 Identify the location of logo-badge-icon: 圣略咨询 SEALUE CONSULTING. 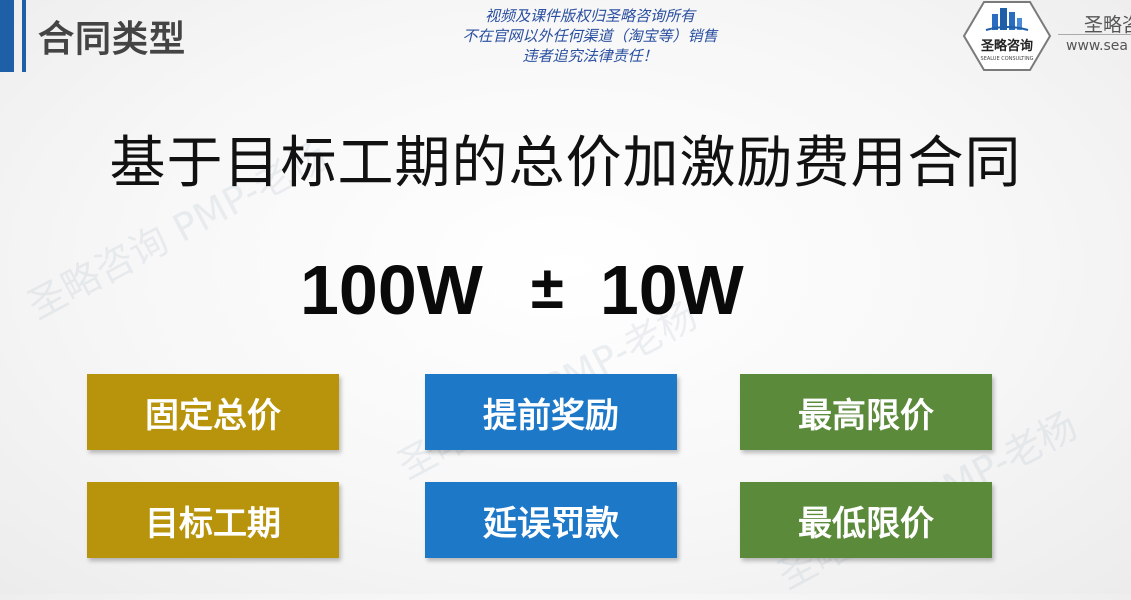
(1007, 36).